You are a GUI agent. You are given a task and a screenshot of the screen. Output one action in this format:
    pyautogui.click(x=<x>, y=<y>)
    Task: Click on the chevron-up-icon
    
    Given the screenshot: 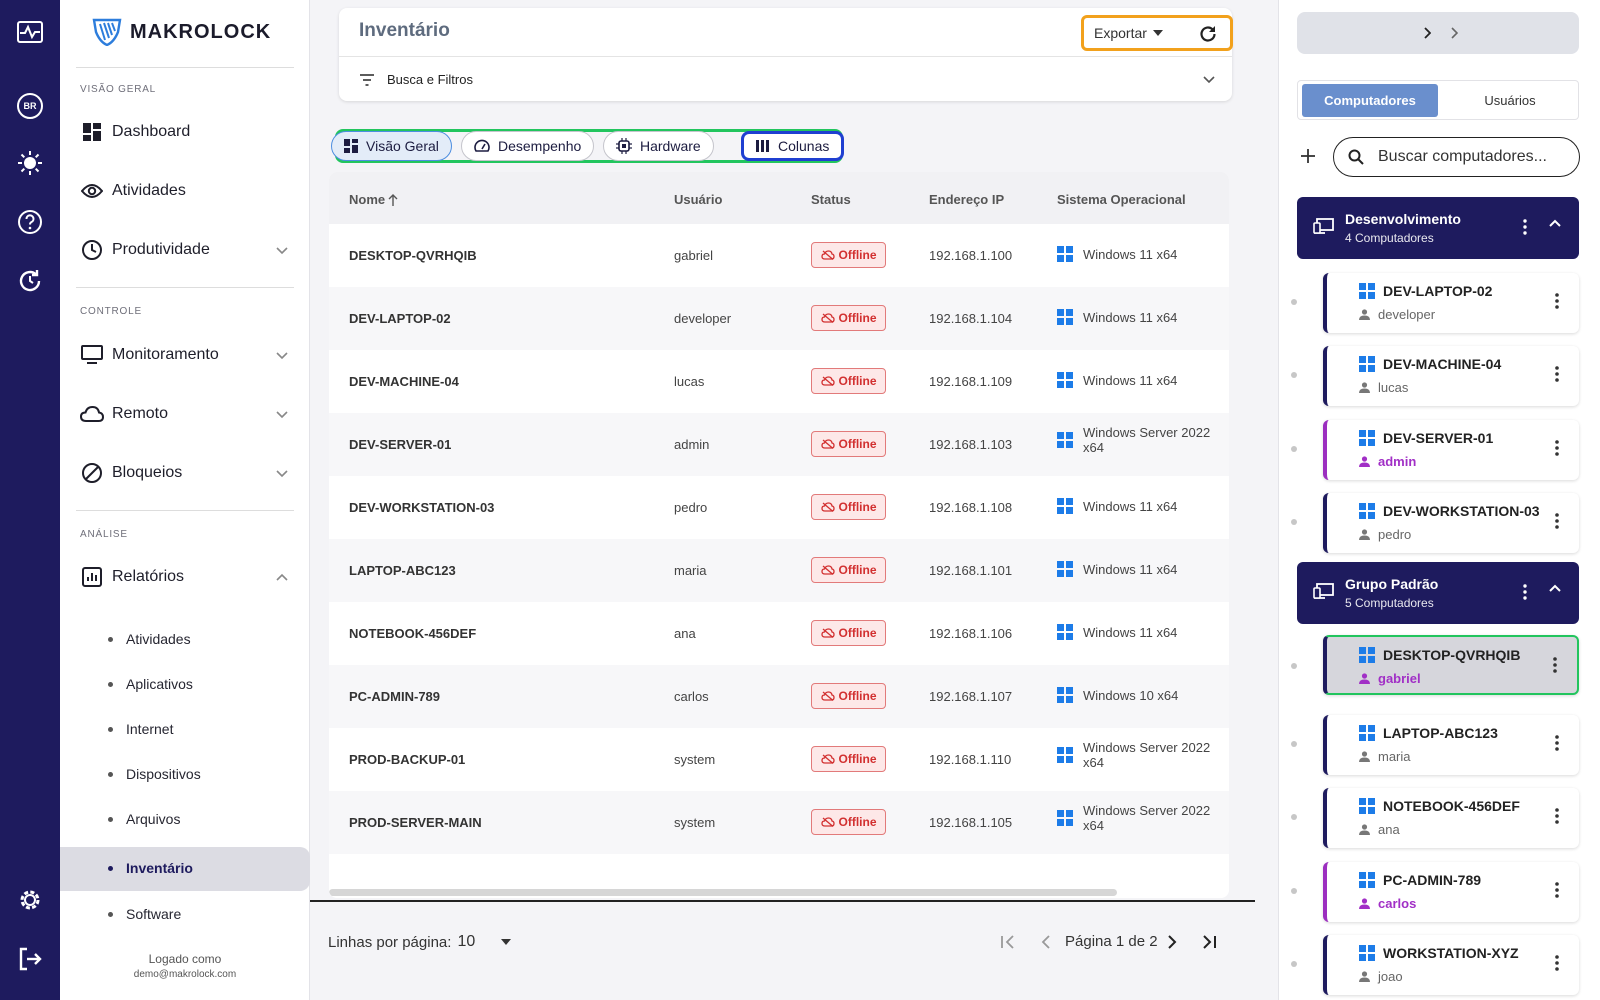 What is the action you would take?
    pyautogui.click(x=1555, y=223)
    